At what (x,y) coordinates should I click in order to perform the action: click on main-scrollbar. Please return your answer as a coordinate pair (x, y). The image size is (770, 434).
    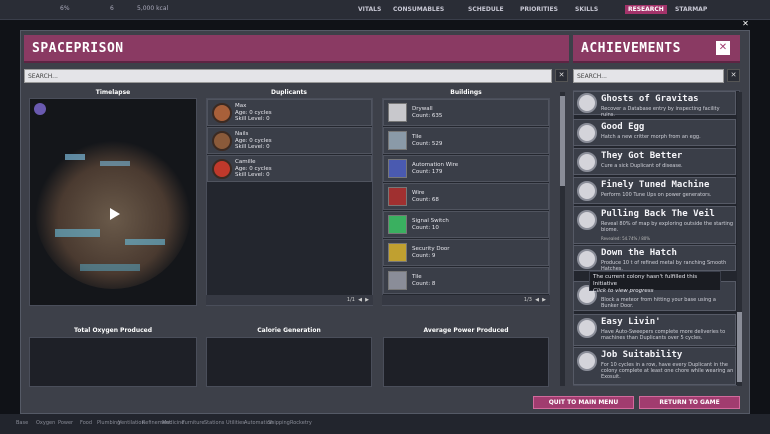
    Looking at the image, I should click on (562, 239).